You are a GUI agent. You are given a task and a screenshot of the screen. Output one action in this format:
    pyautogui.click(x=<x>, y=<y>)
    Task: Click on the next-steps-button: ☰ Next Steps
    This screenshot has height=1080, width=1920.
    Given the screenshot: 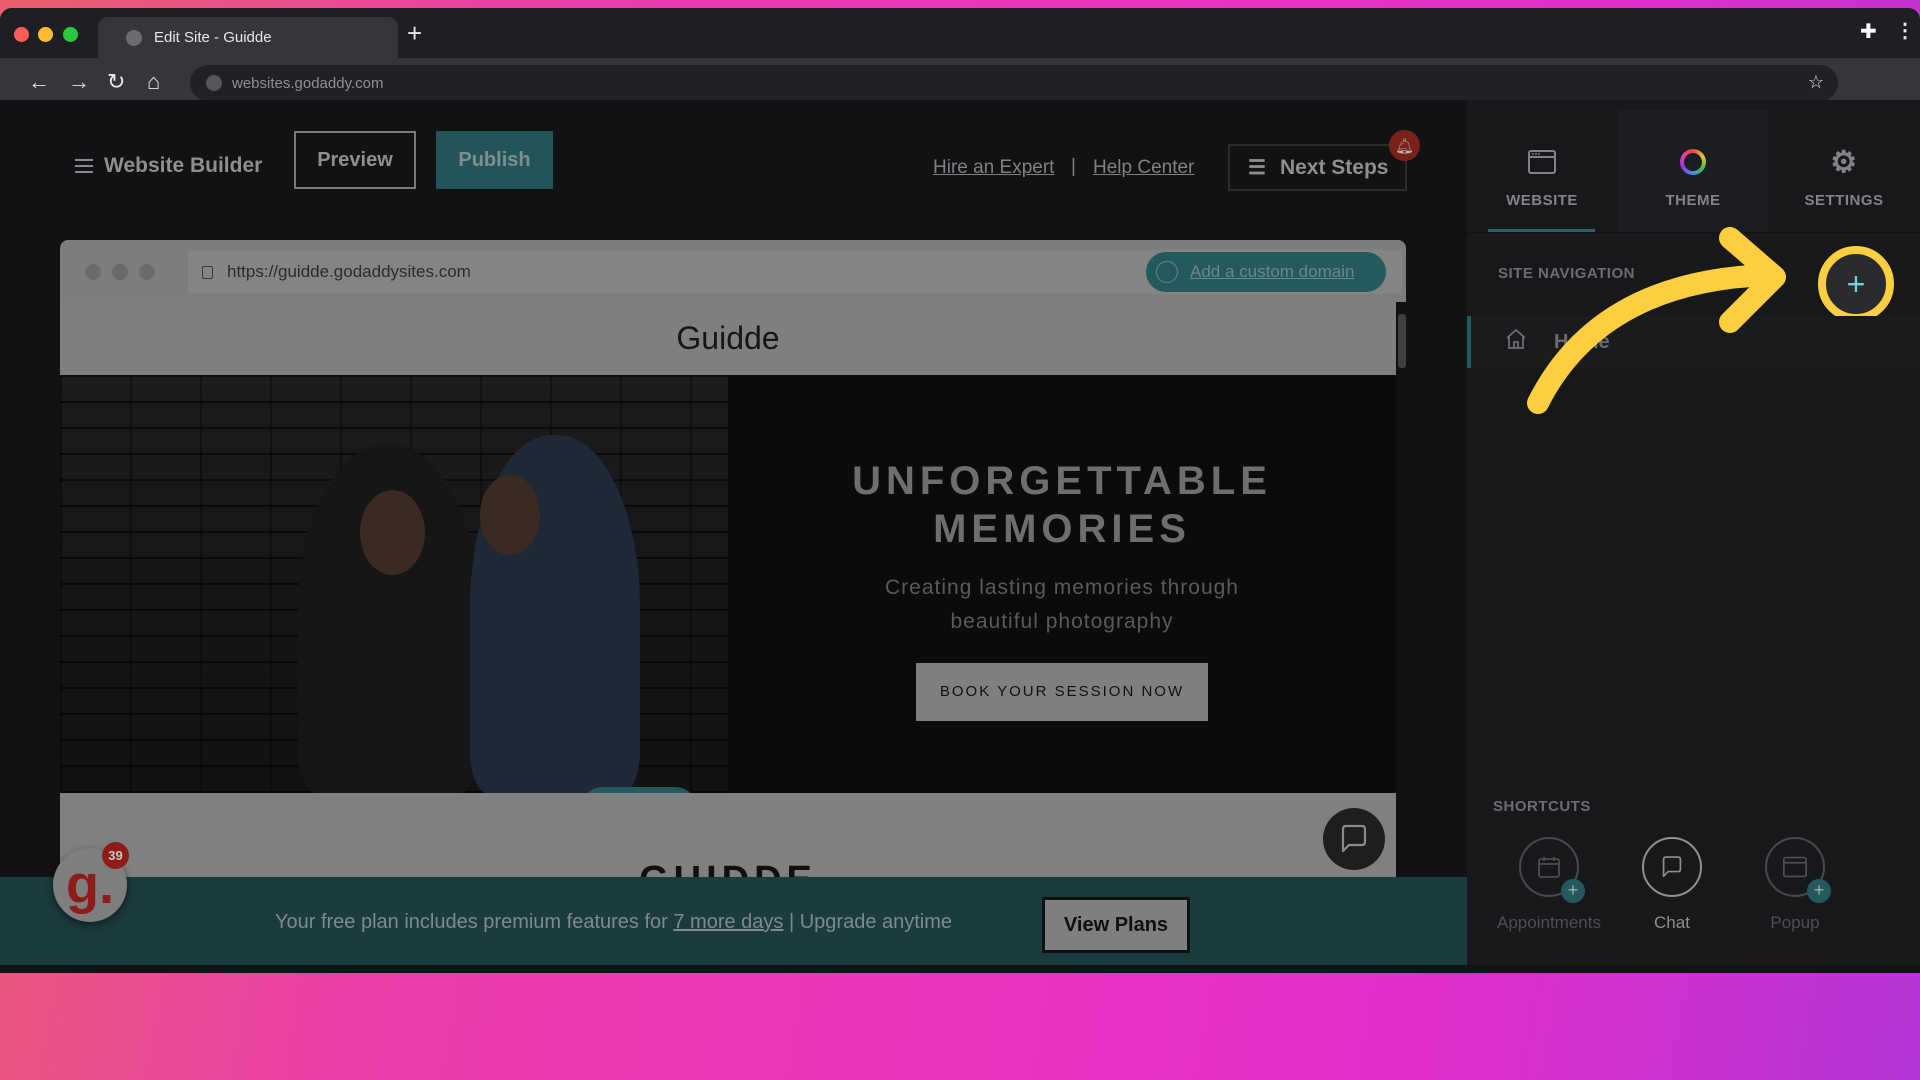 What is the action you would take?
    pyautogui.click(x=1317, y=167)
    